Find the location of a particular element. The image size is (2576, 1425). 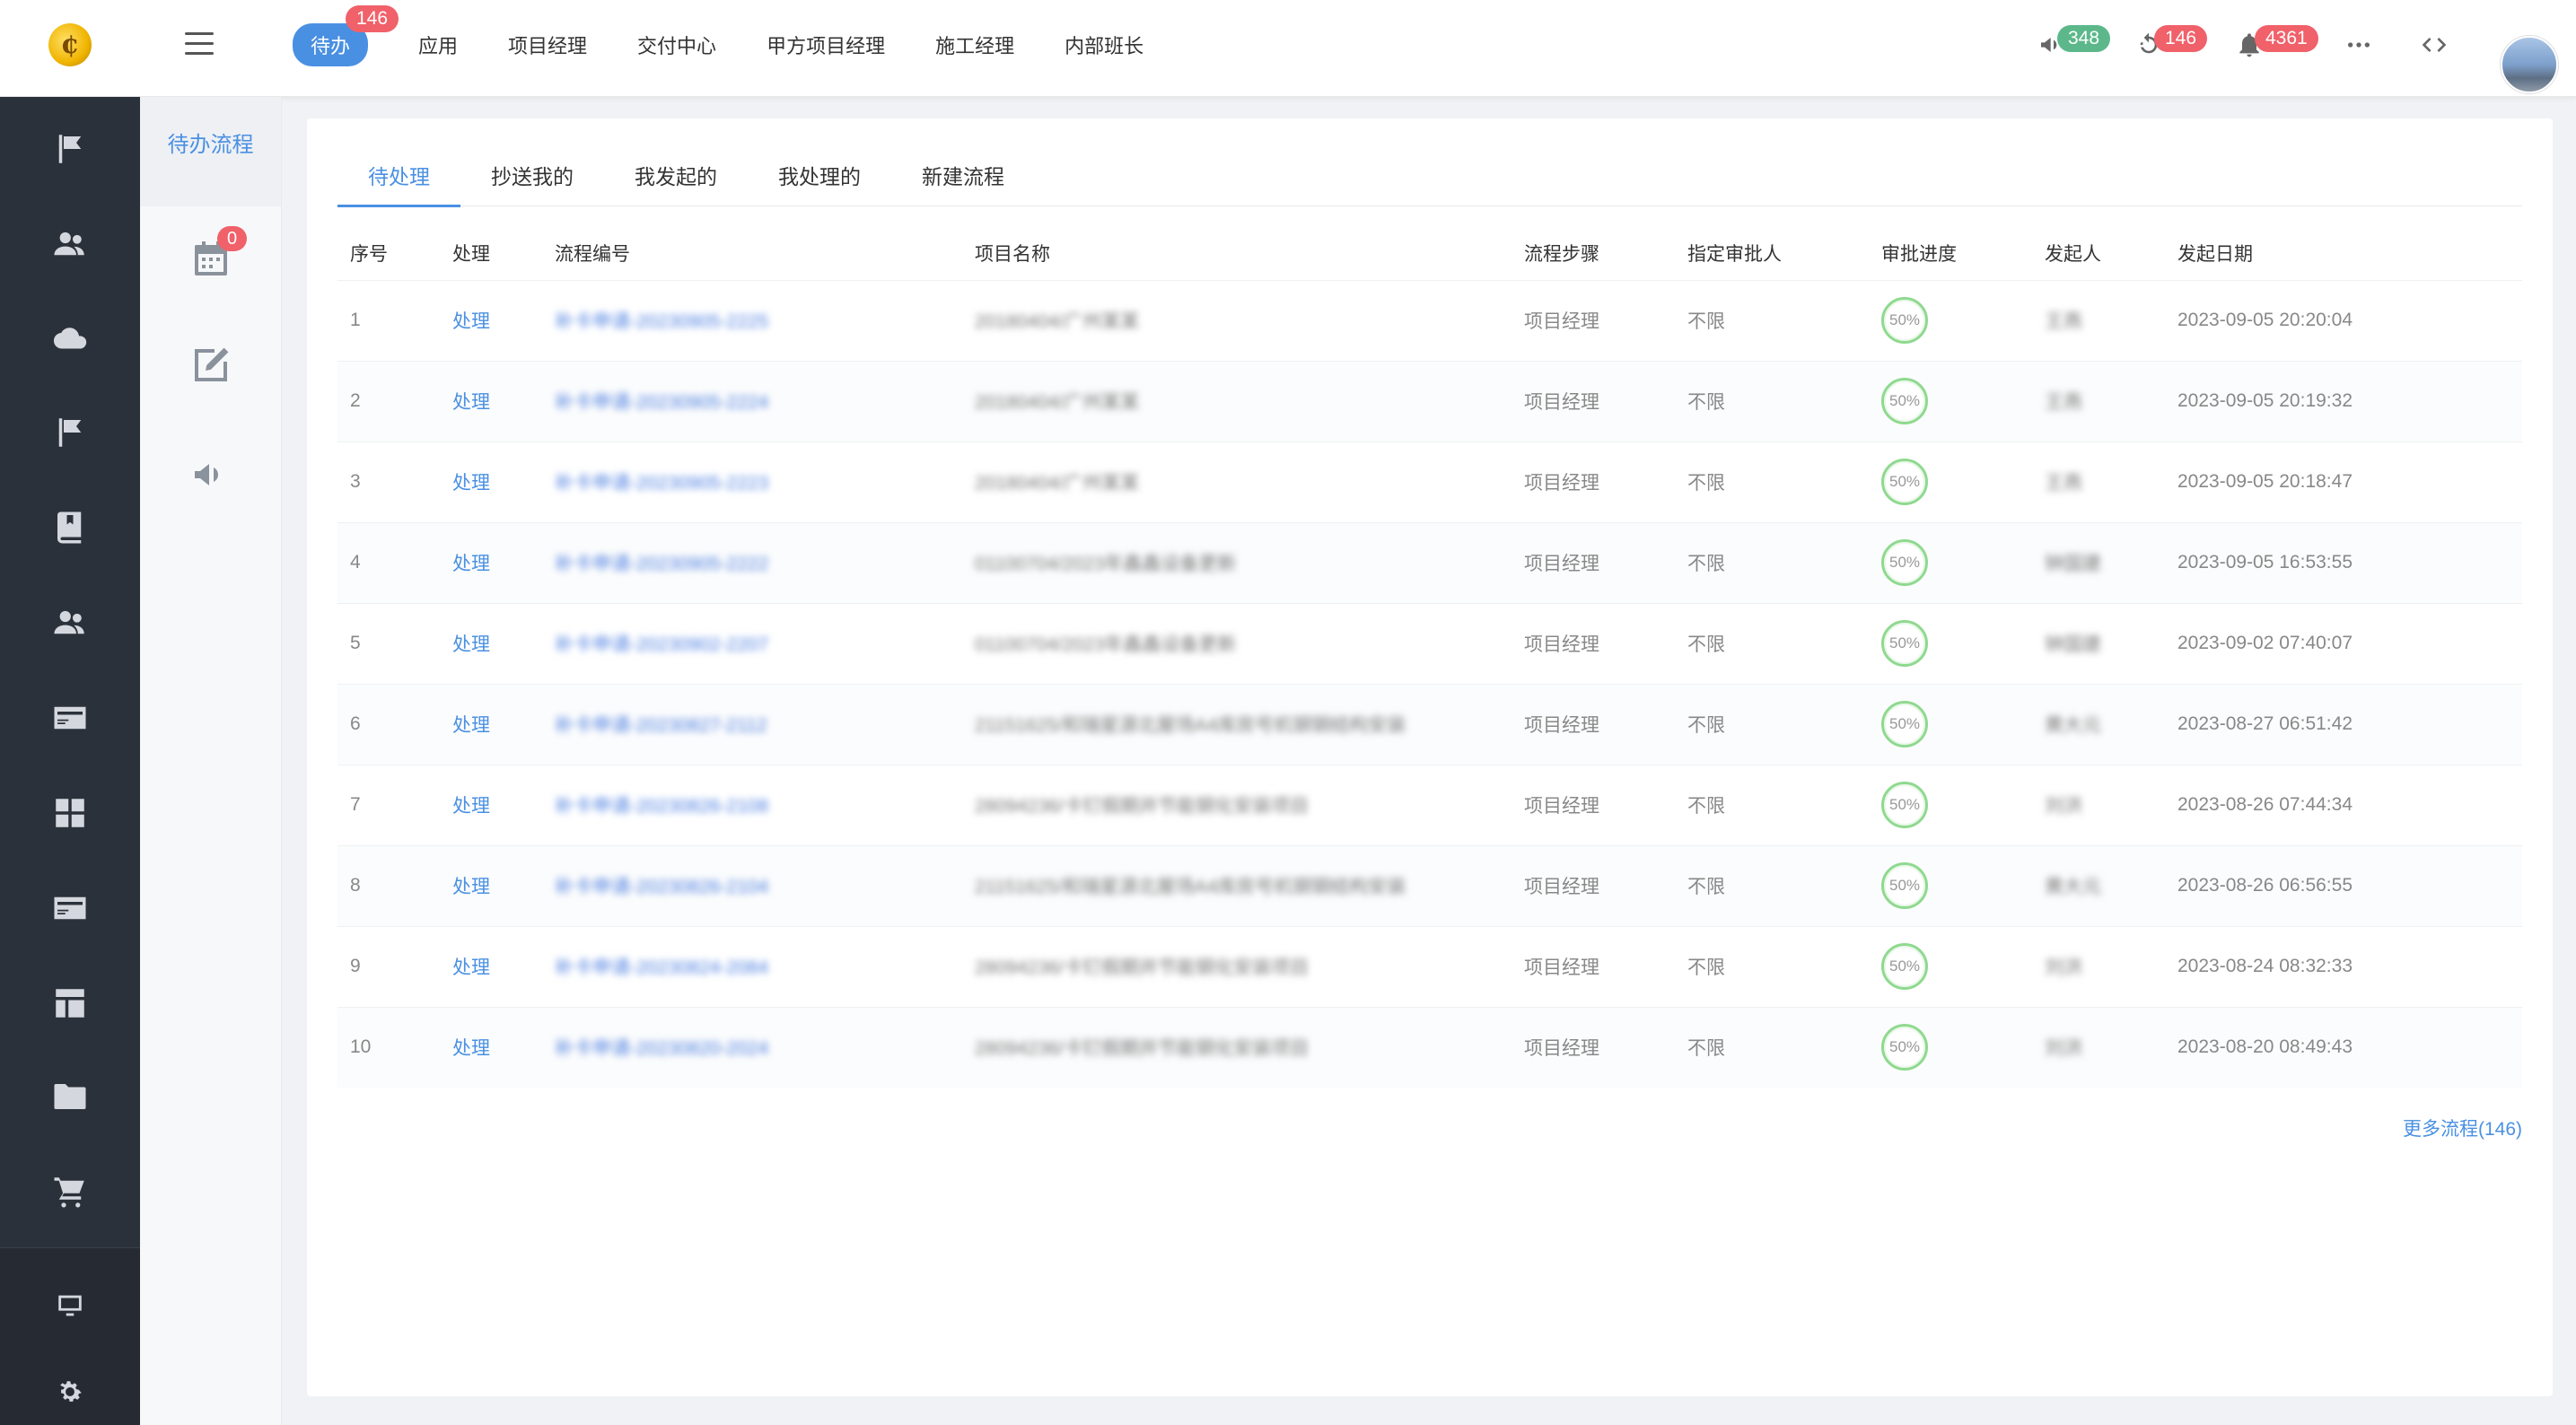

tab-processed-by-me: 我处理的 is located at coordinates (819, 182).